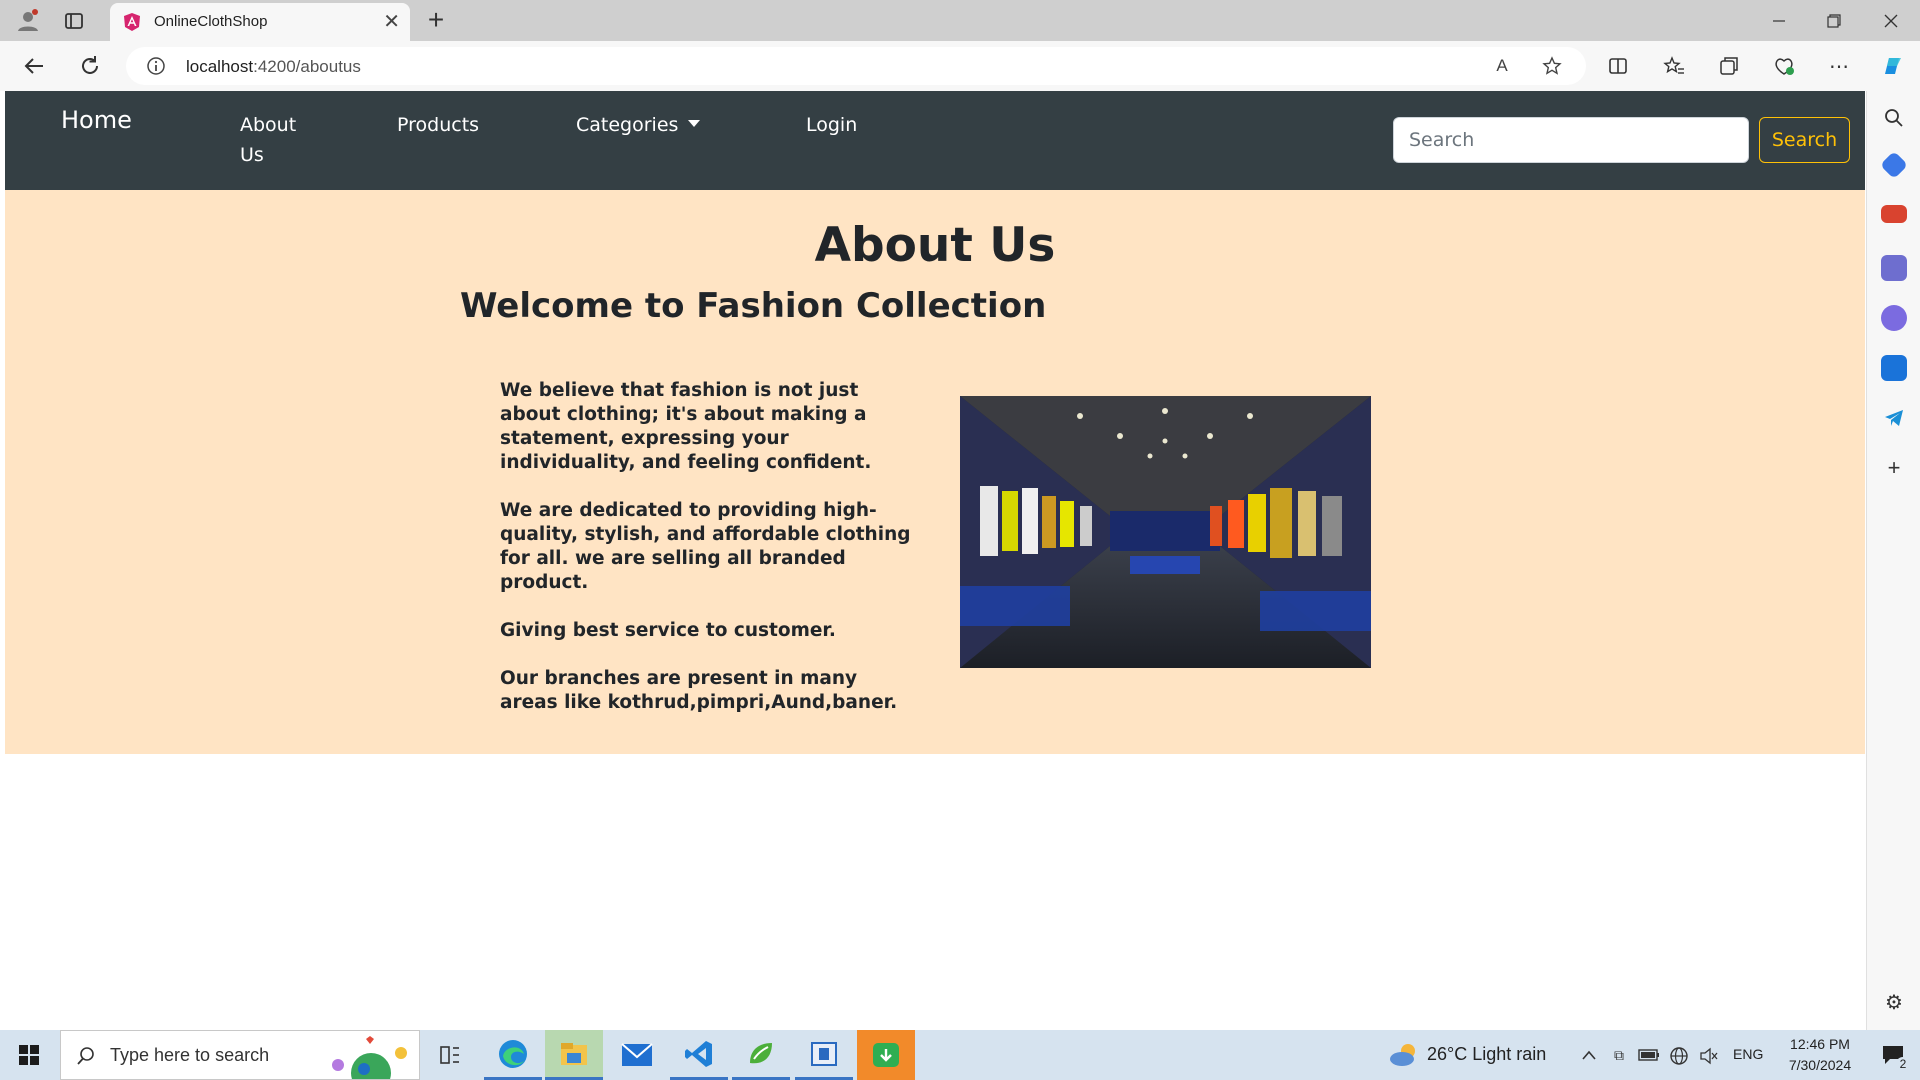  Describe the element at coordinates (1834, 21) in the screenshot. I see `restore-icon` at that location.